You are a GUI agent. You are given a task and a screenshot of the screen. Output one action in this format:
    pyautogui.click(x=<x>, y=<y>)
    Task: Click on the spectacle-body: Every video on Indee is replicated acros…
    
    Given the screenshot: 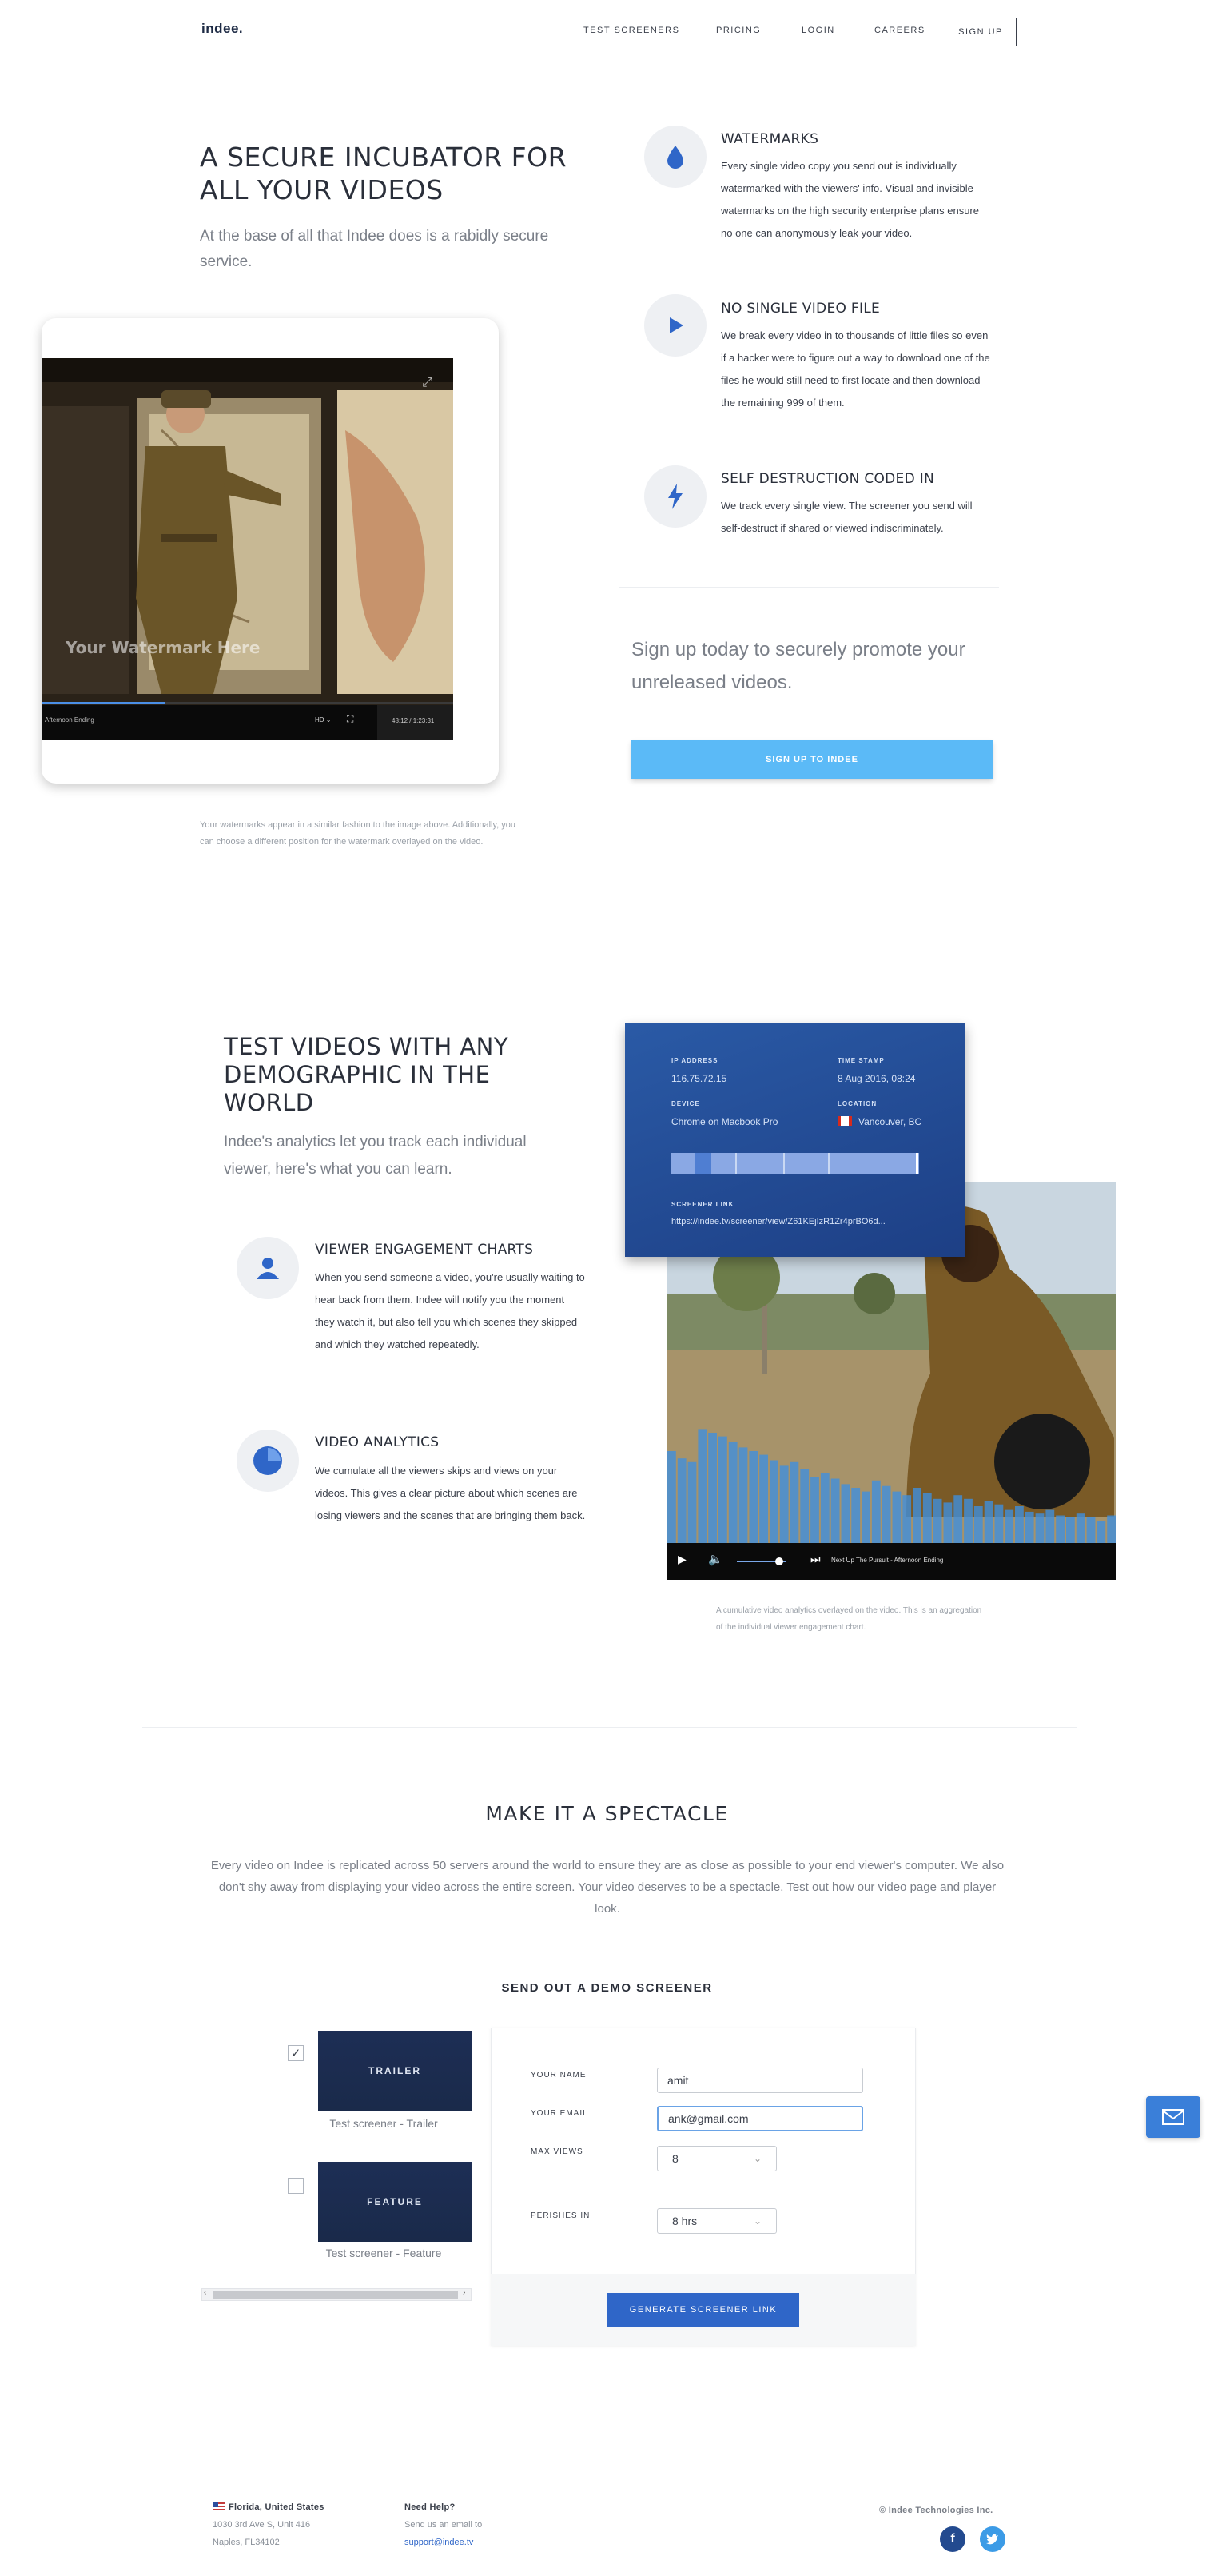 What is the action you would take?
    pyautogui.click(x=607, y=1887)
    